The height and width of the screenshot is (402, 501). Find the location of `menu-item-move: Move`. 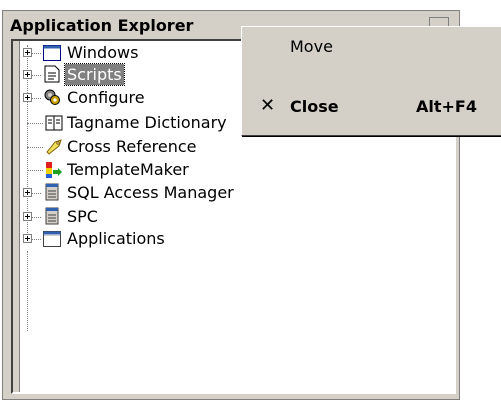

menu-item-move: Move is located at coordinates (371, 46).